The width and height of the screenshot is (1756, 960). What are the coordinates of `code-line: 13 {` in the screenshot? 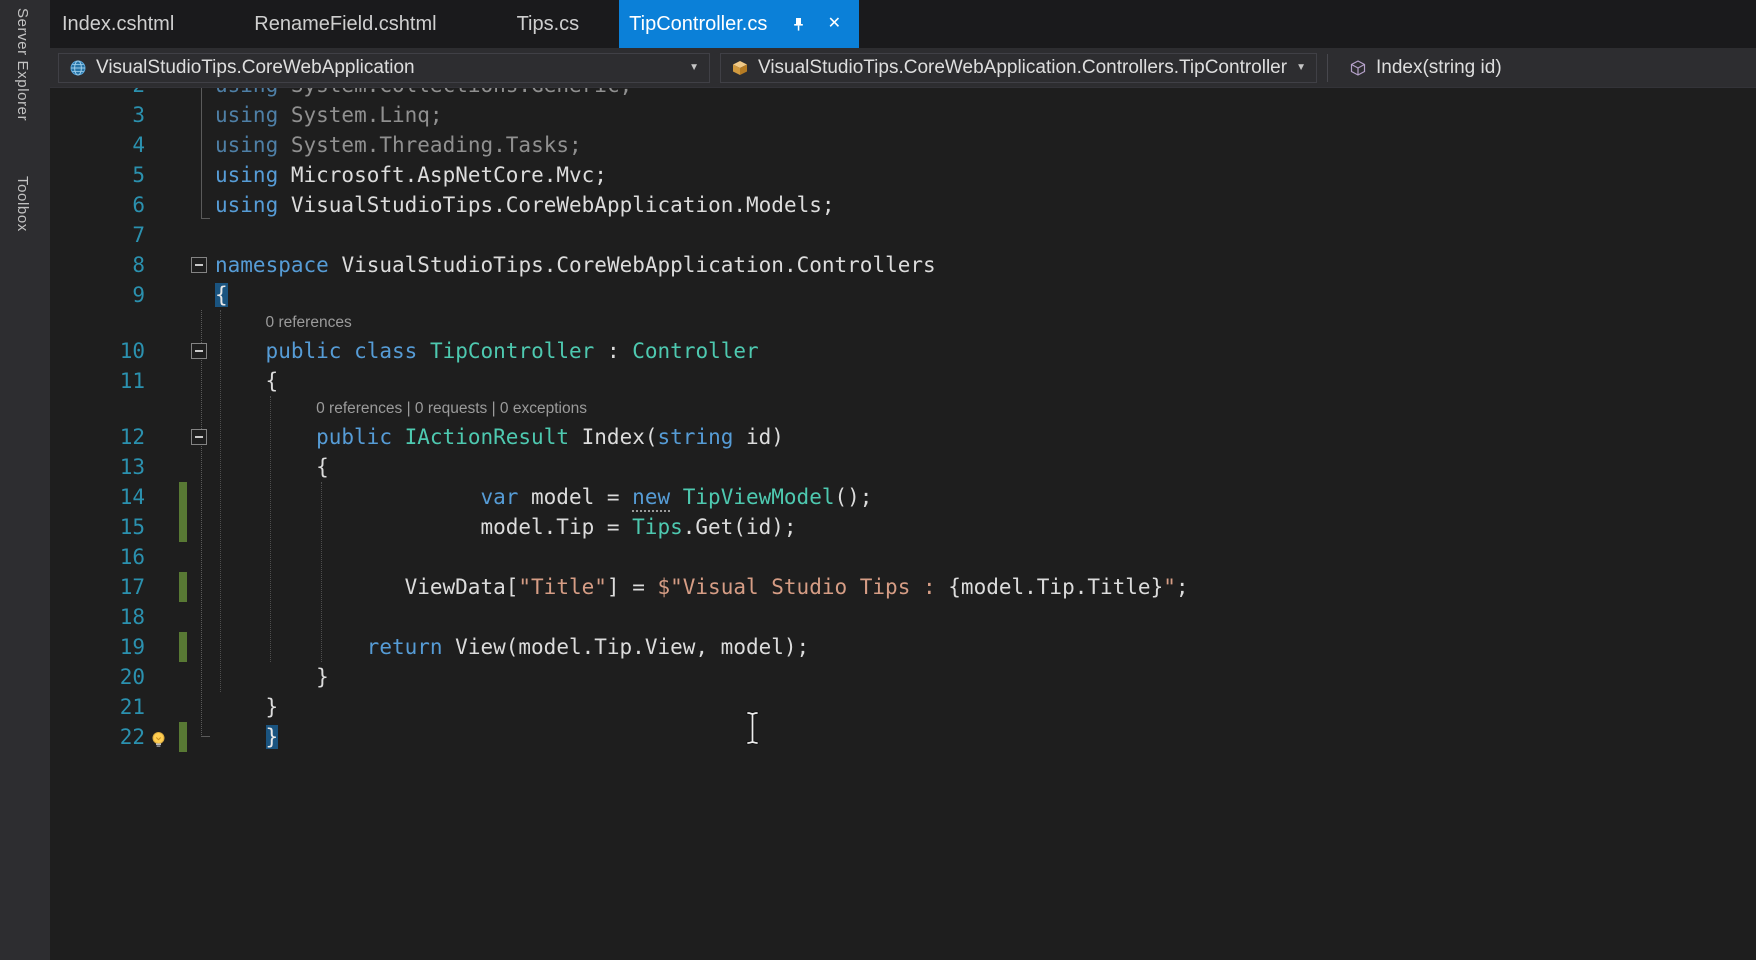 It's located at (903, 467).